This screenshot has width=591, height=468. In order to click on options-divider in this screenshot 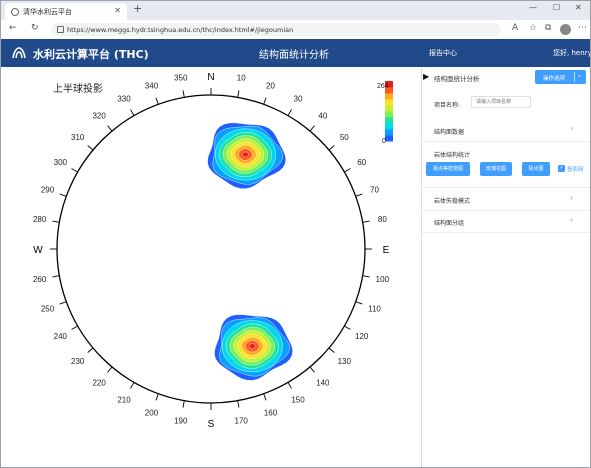, I will do `click(574, 77)`.